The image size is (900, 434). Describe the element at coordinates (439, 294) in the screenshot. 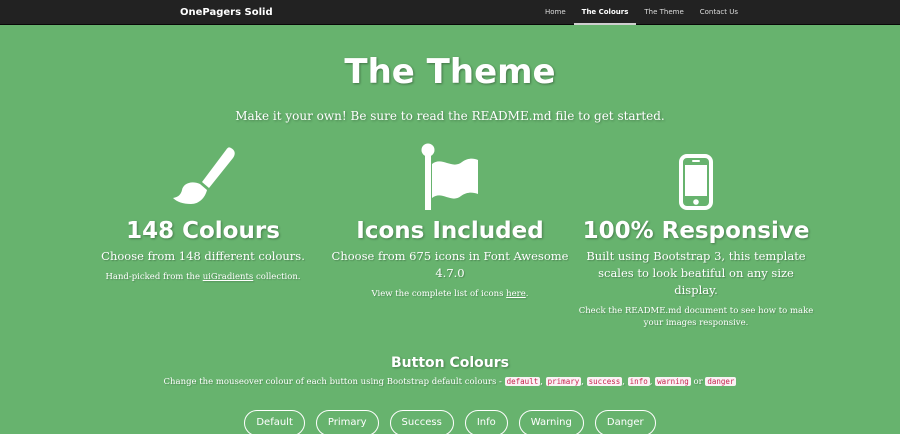

I see `note-text: View the complete list of icons` at that location.